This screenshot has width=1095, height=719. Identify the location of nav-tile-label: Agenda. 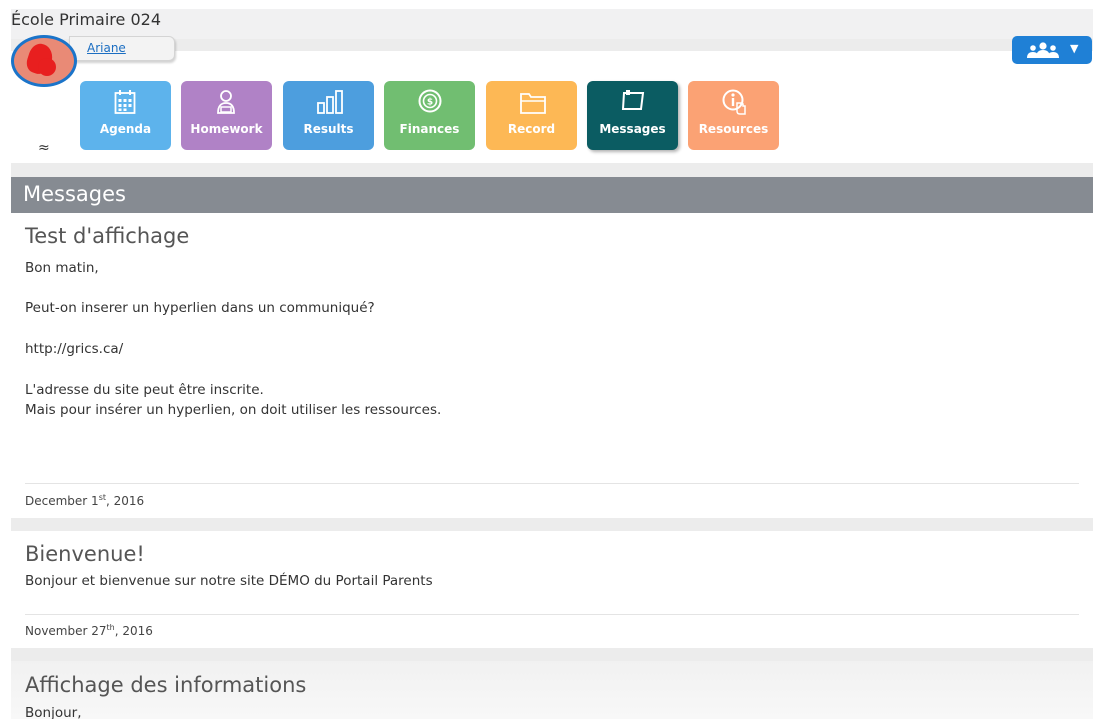
(125, 129).